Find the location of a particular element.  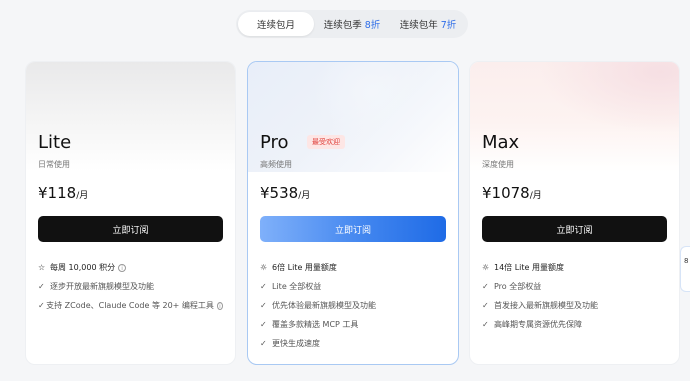

plan-name: Lite is located at coordinates (55, 142).